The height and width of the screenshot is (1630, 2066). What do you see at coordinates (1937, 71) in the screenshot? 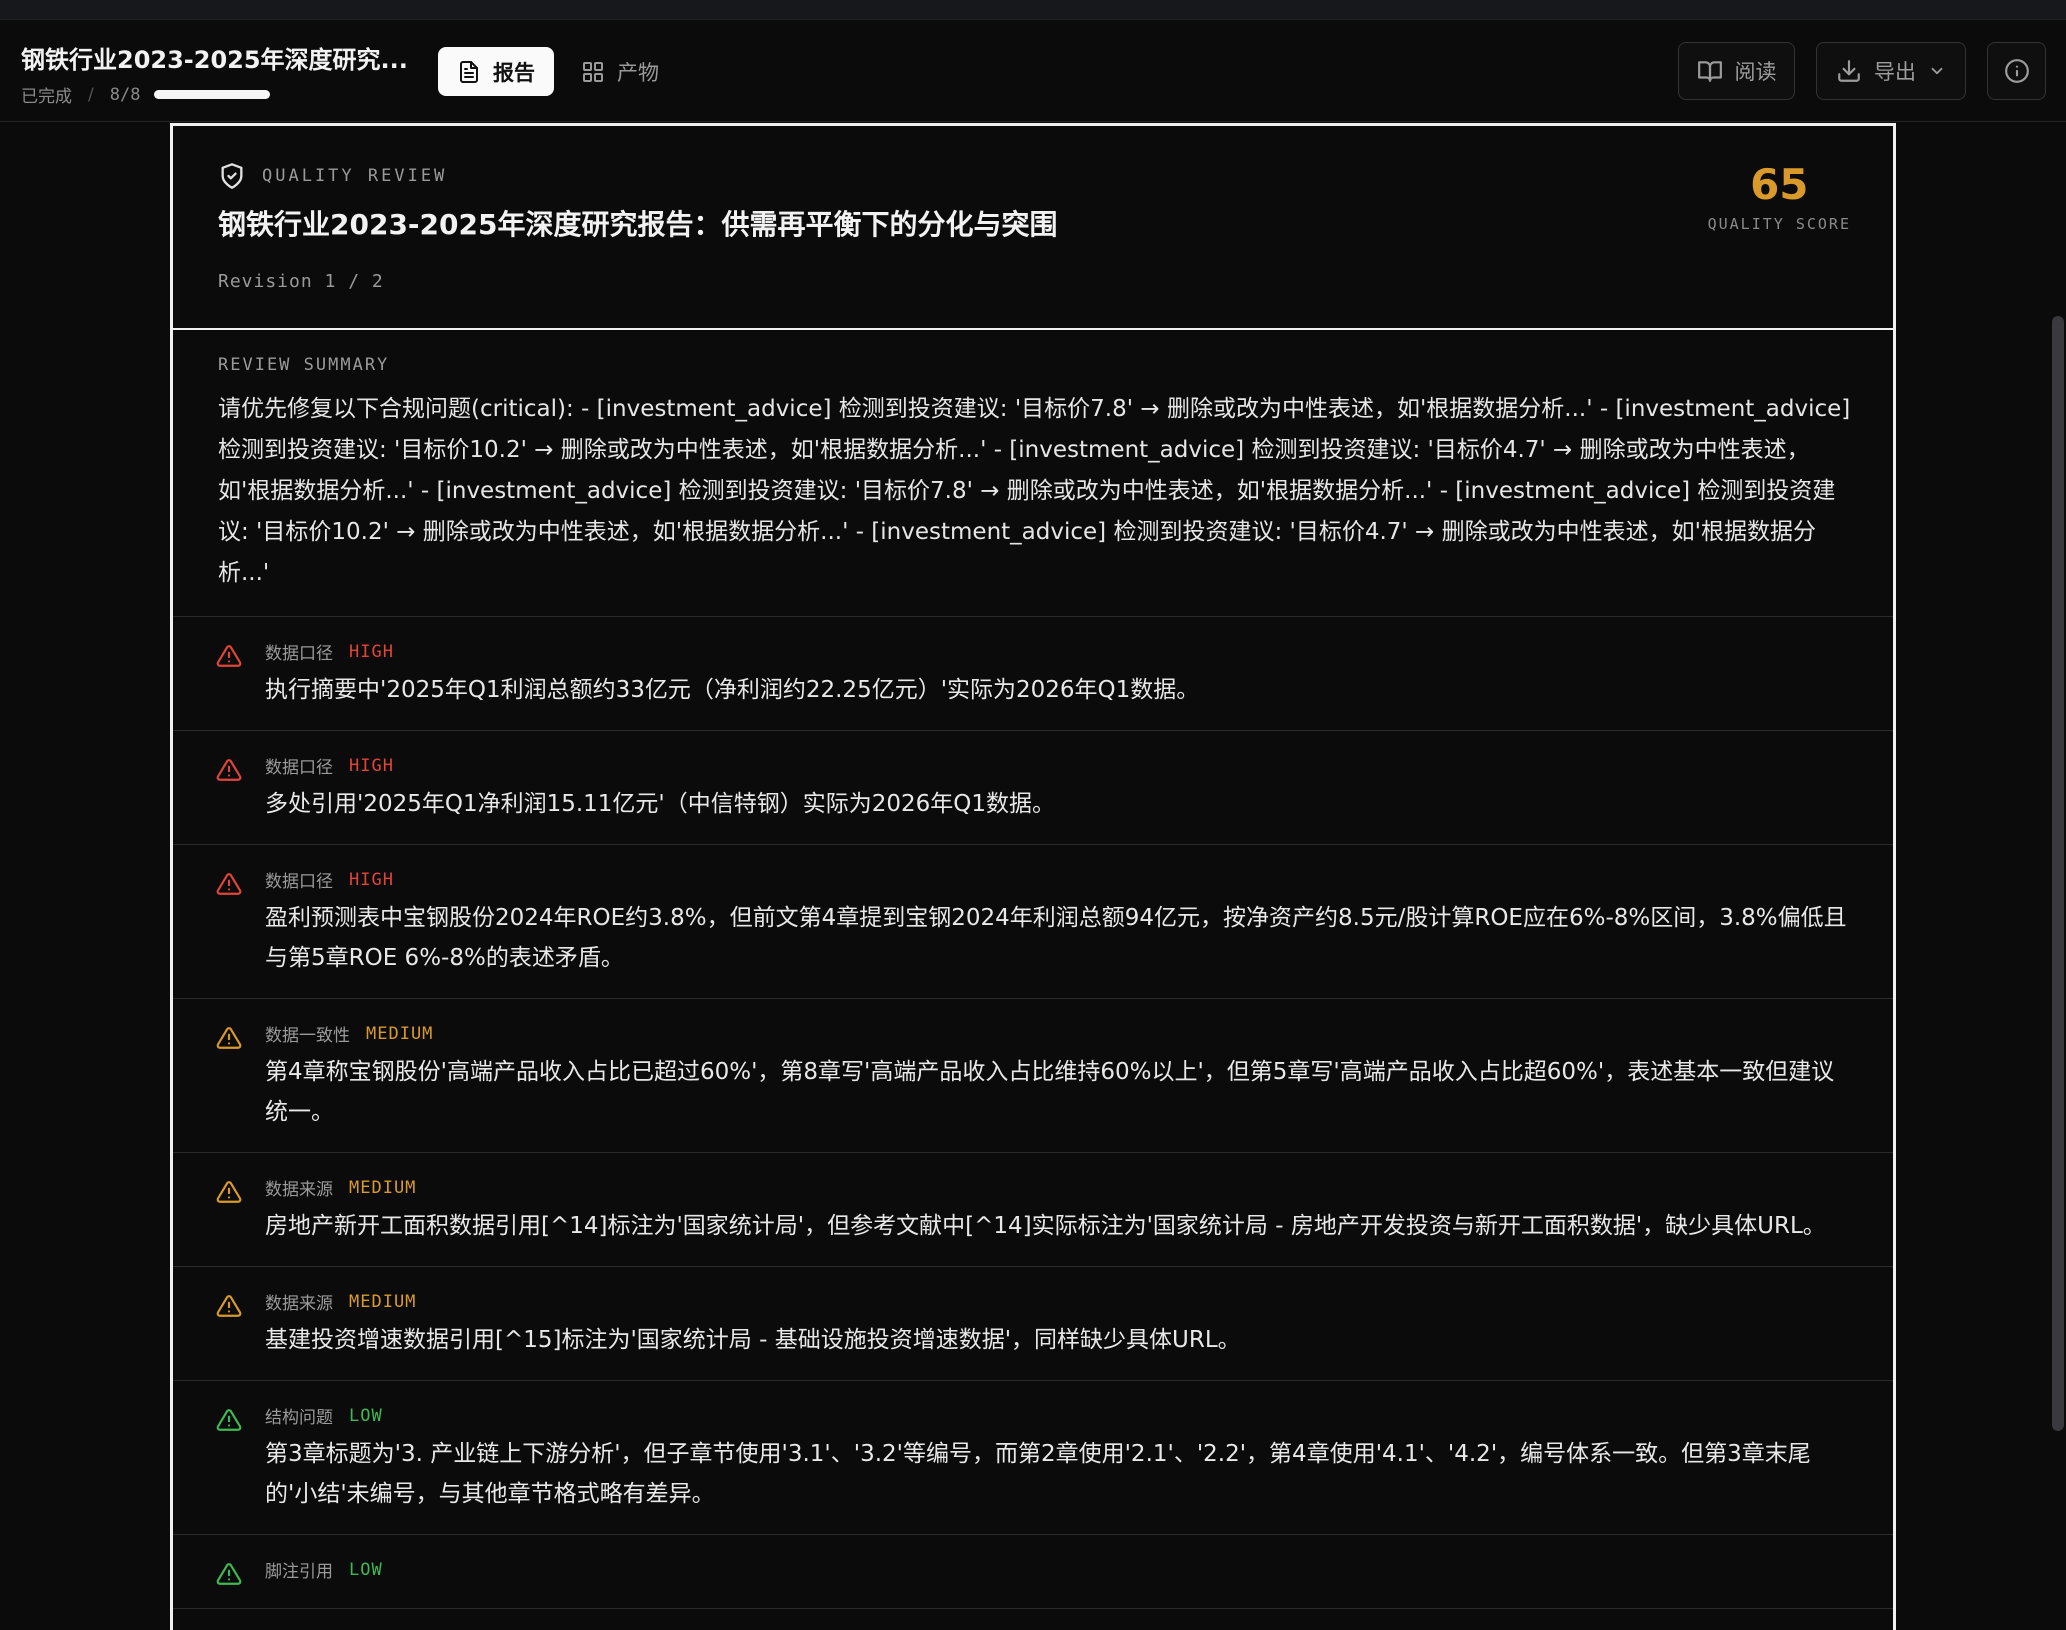
I see `chevron-down-icon` at bounding box center [1937, 71].